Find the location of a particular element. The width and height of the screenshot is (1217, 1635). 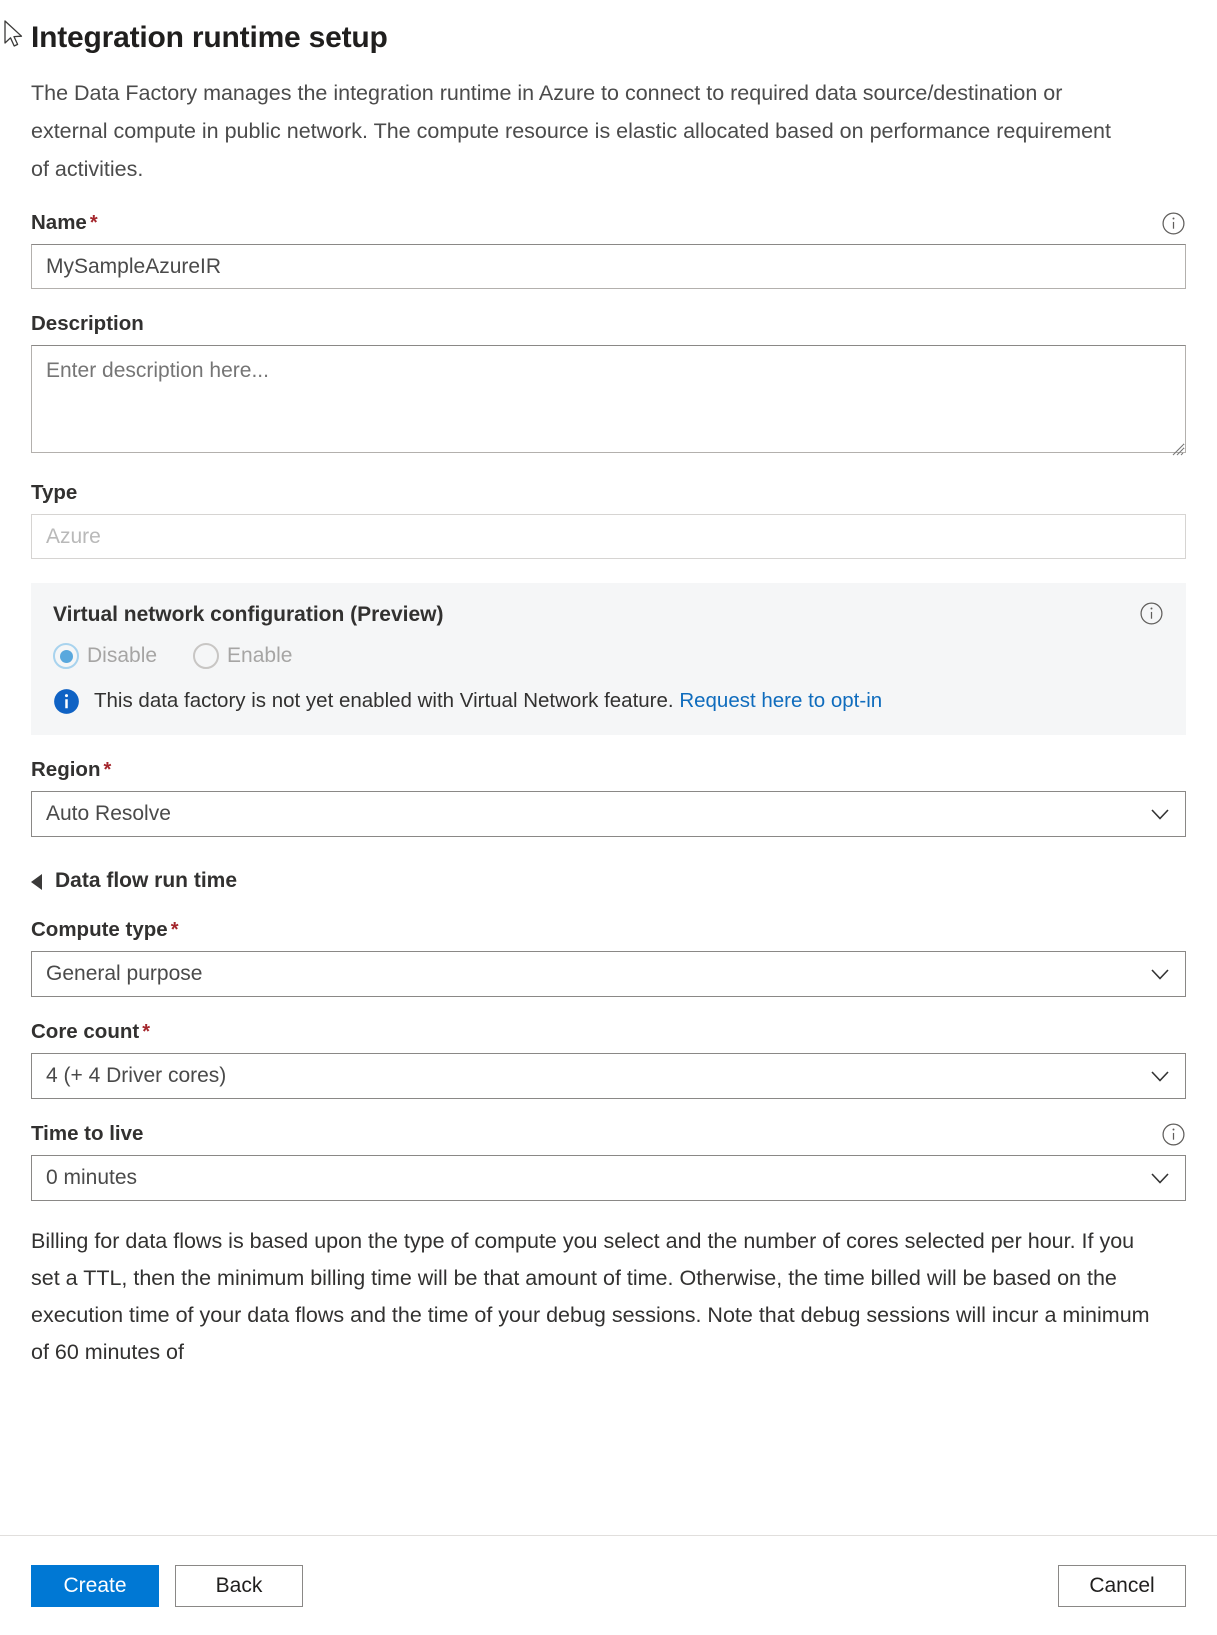

description-textarea is located at coordinates (608, 399).